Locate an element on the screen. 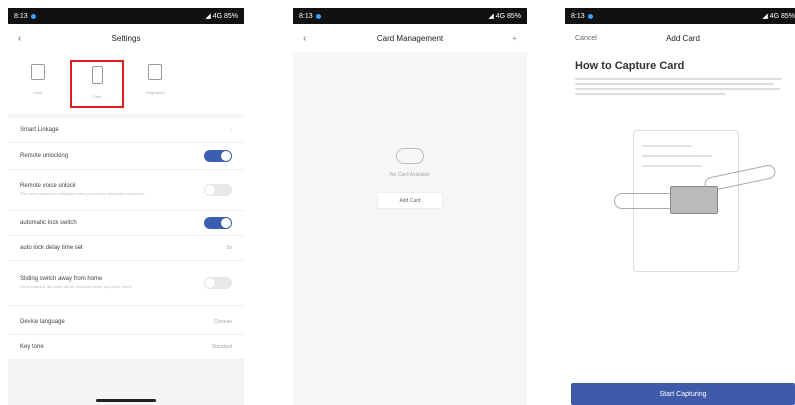  settings-navbar: ‹ Settings is located at coordinates (126, 38).